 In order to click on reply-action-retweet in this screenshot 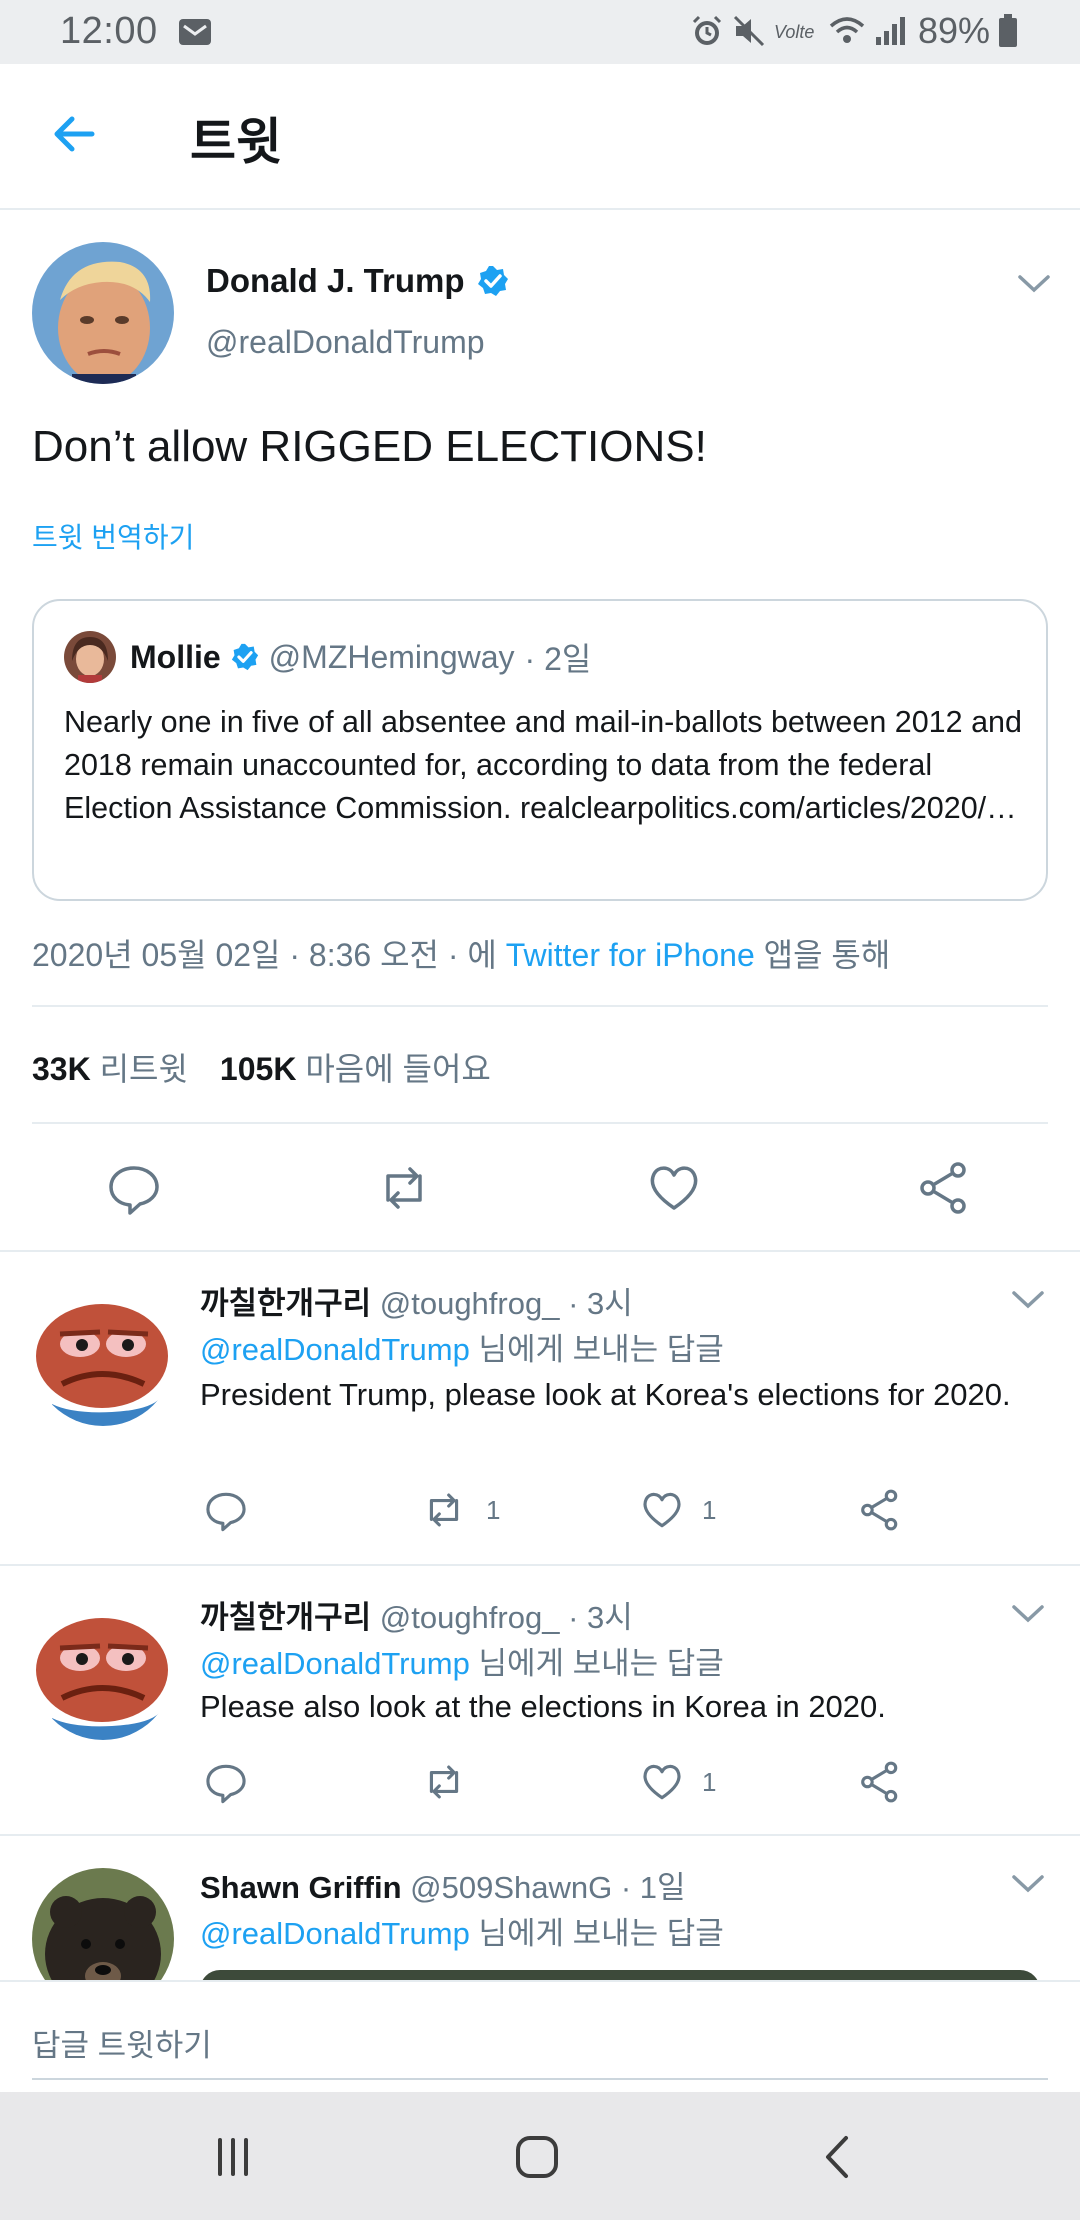, I will do `click(453, 1782)`.